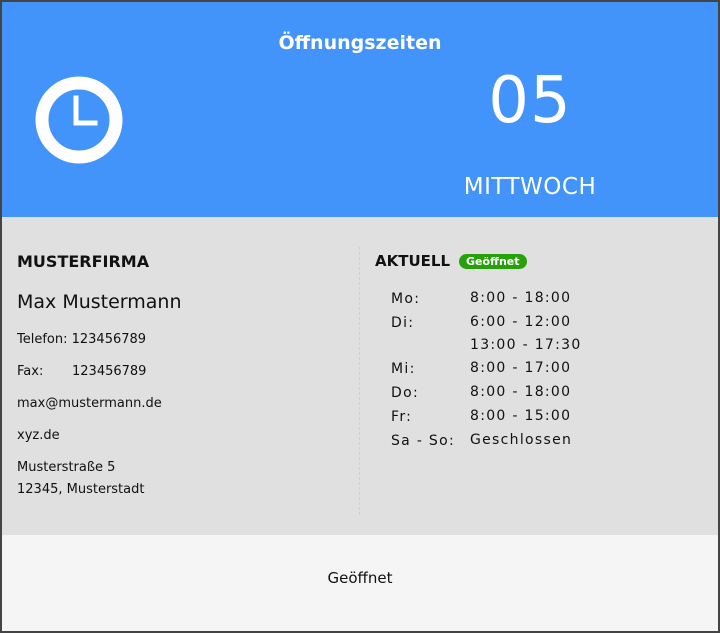 Image resolution: width=720 pixels, height=633 pixels. I want to click on hours-row-fr: Fr: 8:00 - 15:00, so click(486, 417).